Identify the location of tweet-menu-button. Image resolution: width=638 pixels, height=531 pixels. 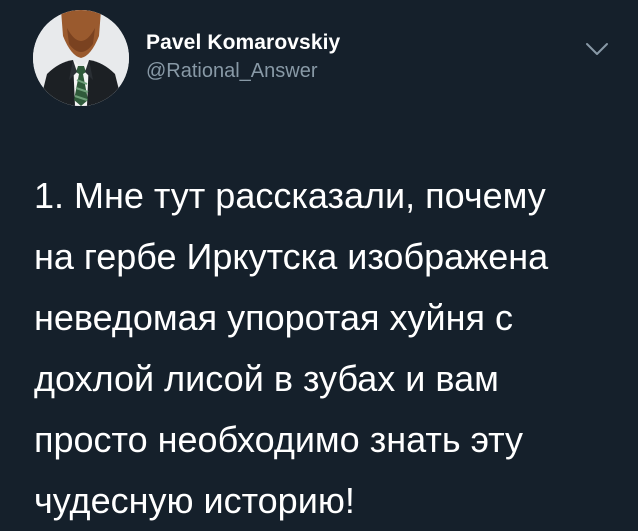
(597, 49).